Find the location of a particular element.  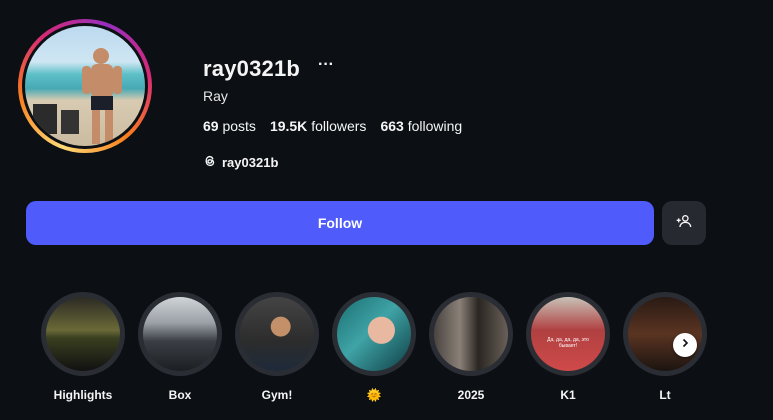

highlight-item: Box is located at coordinates (180, 347).